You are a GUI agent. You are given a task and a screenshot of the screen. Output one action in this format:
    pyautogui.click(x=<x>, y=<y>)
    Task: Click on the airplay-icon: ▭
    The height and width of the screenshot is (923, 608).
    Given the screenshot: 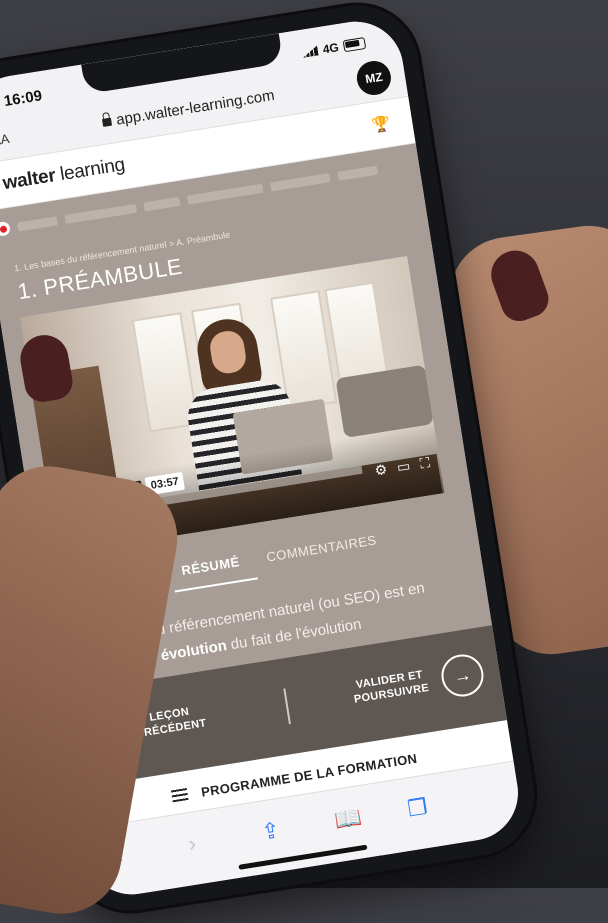 What is the action you would take?
    pyautogui.click(x=404, y=466)
    